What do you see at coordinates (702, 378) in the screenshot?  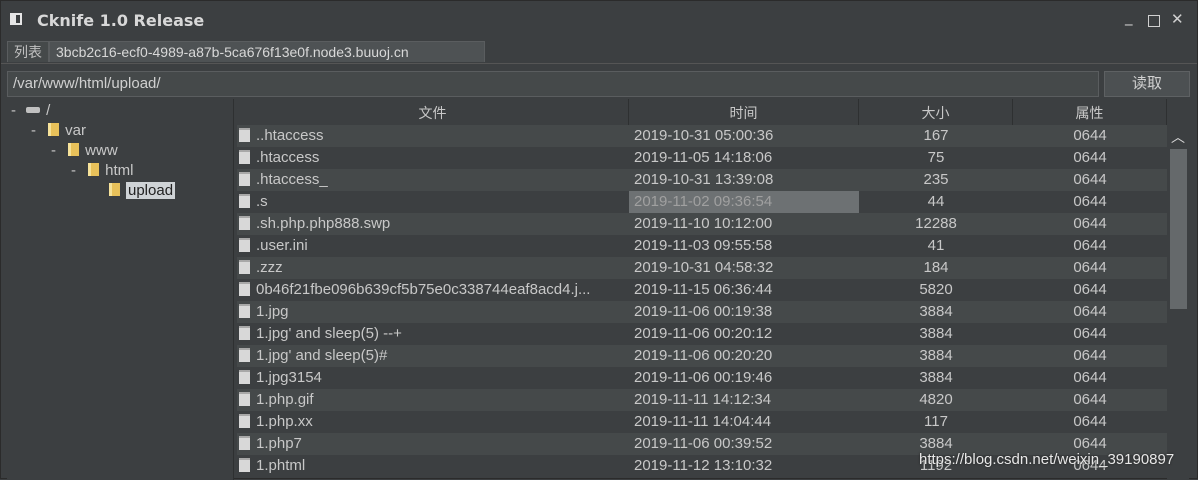 I see `table-row: 1.jpg3154 2019-11-06 00:19:46 3884 0644` at bounding box center [702, 378].